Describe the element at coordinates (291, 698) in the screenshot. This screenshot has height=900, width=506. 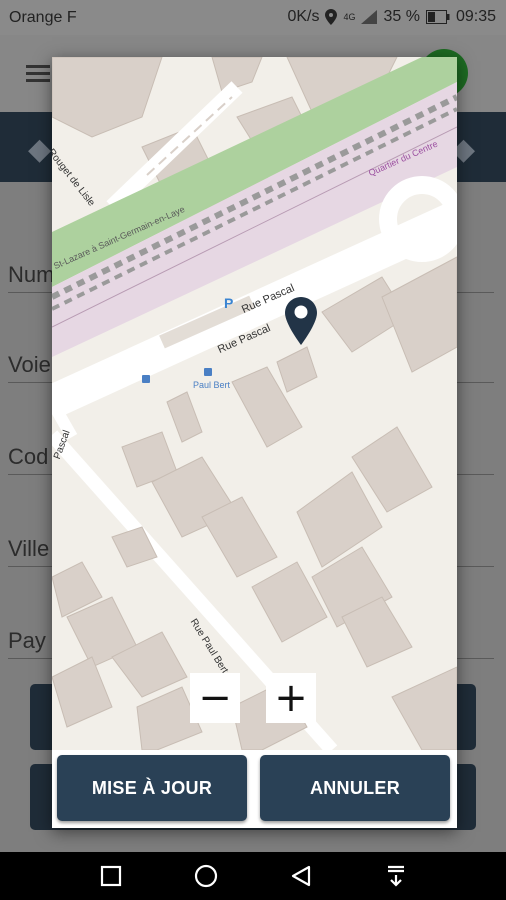
I see `zoom-in-button: +` at that location.